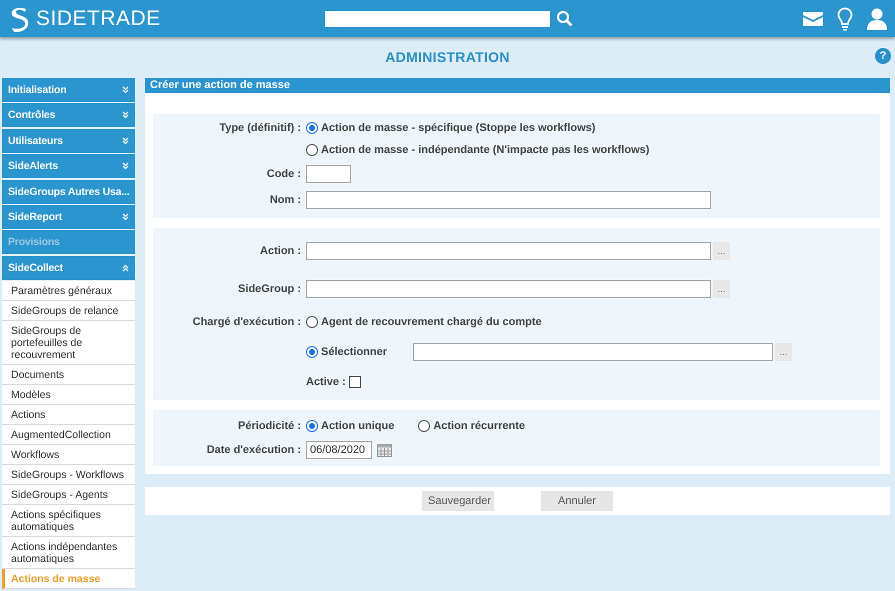 This screenshot has height=591, width=895. I want to click on field-label: Type (définitif) :, so click(260, 128).